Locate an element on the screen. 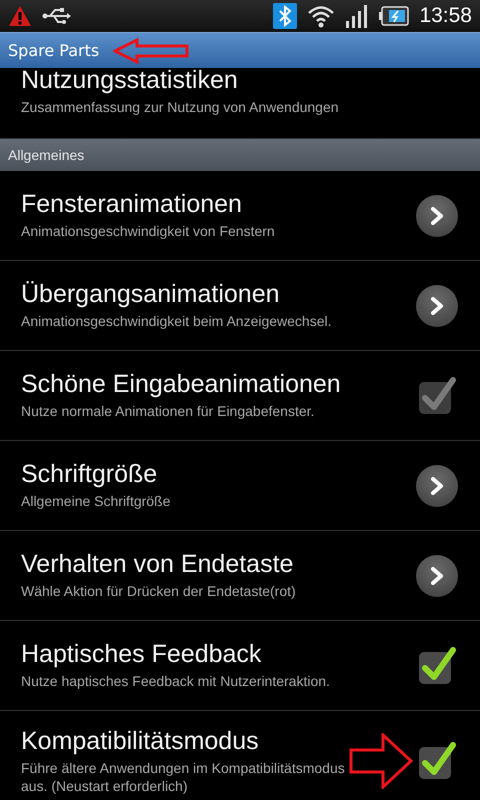 Image resolution: width=480 pixels, height=800 pixels. item-summary: Animationsgeschwindigkeit von Fenstern is located at coordinates (148, 231).